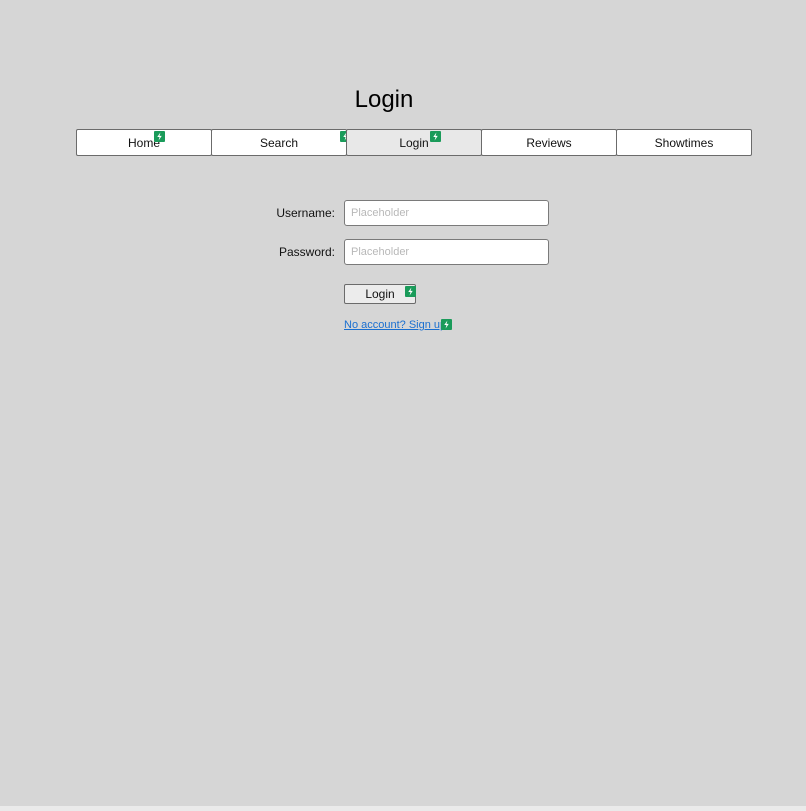  I want to click on login-button-label: Login, so click(380, 294).